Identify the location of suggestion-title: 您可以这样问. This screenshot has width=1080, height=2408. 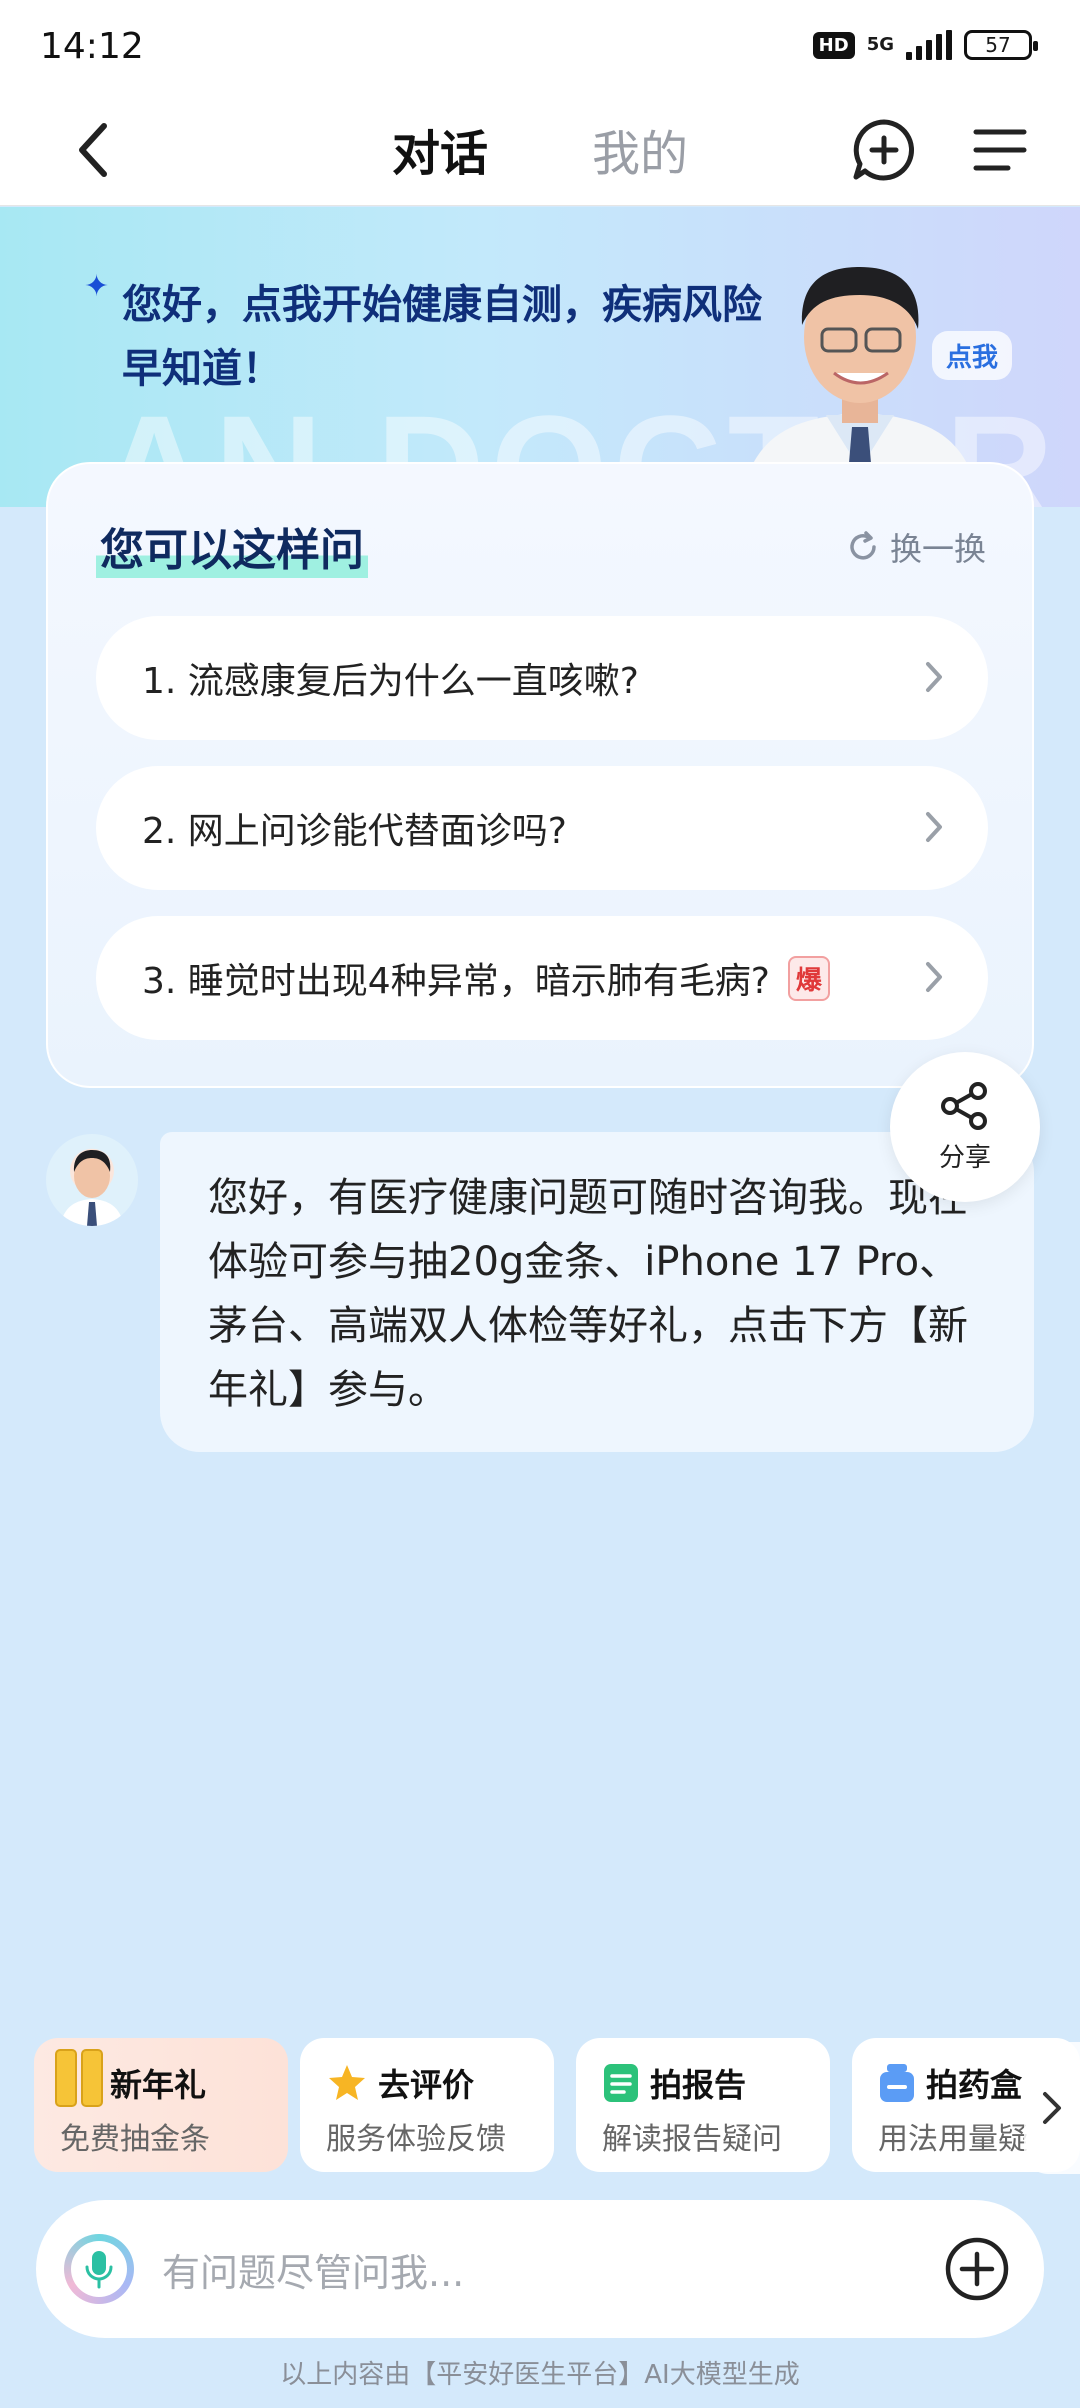
(232, 546).